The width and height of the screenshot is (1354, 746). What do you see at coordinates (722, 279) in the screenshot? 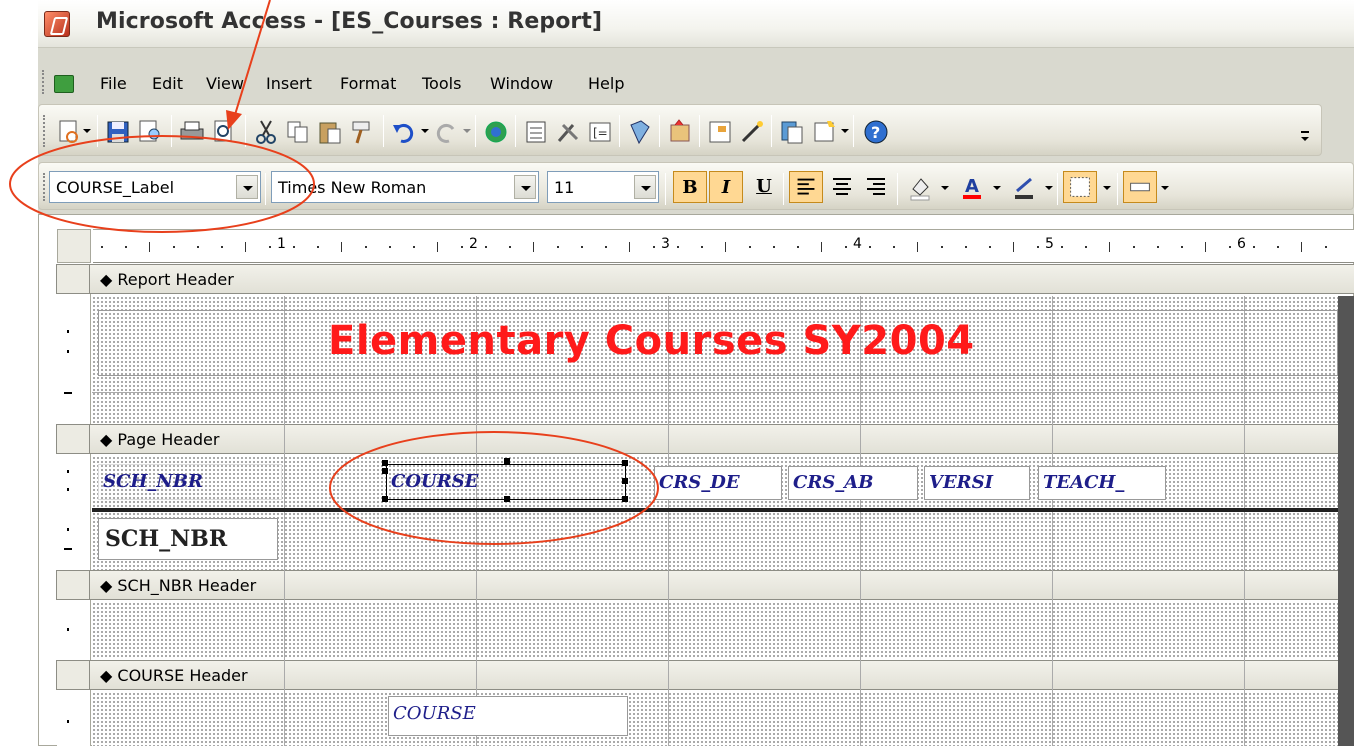
I see `report-header-band: ◆ Report Header` at bounding box center [722, 279].